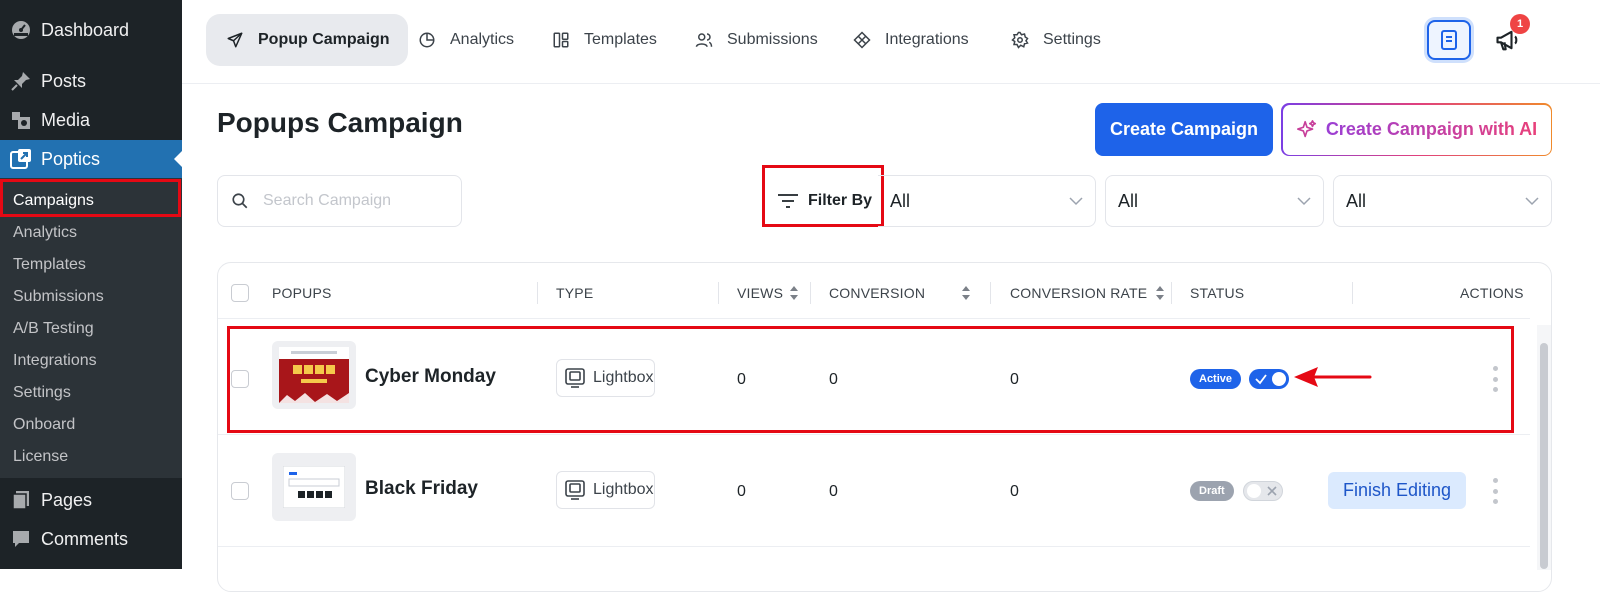  What do you see at coordinates (1333, 377) in the screenshot?
I see `red-arrow-annotation` at bounding box center [1333, 377].